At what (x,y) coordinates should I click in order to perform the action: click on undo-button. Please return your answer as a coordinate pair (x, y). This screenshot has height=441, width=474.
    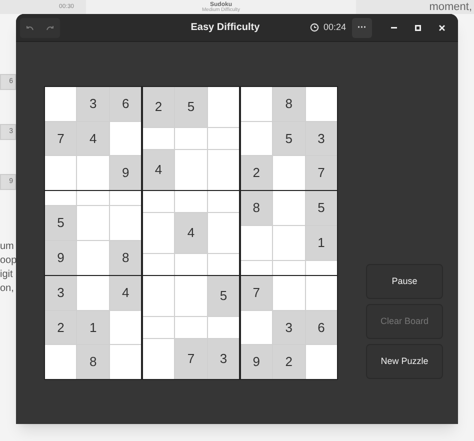
    Looking at the image, I should click on (30, 28).